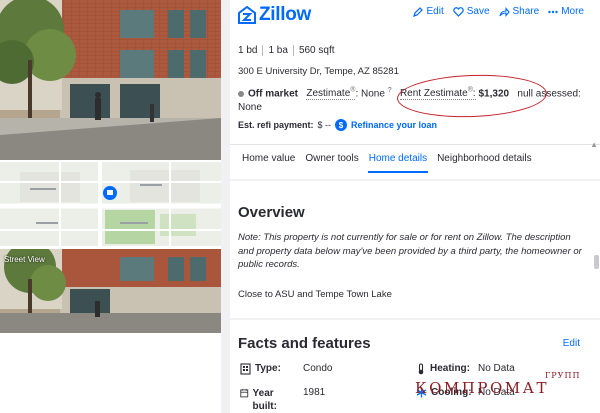 The width and height of the screenshot is (600, 413). Describe the element at coordinates (268, 368) in the screenshot. I see `type-label: Type:` at that location.